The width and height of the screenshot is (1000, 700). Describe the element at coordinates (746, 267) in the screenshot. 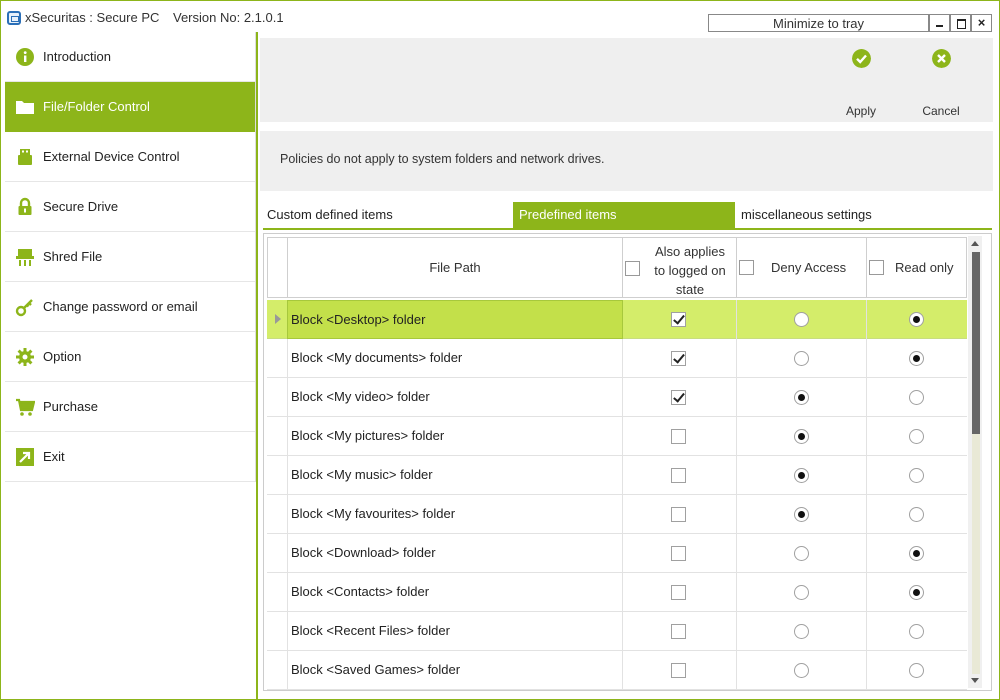

I see `deny-access-select-all-checkbox` at that location.